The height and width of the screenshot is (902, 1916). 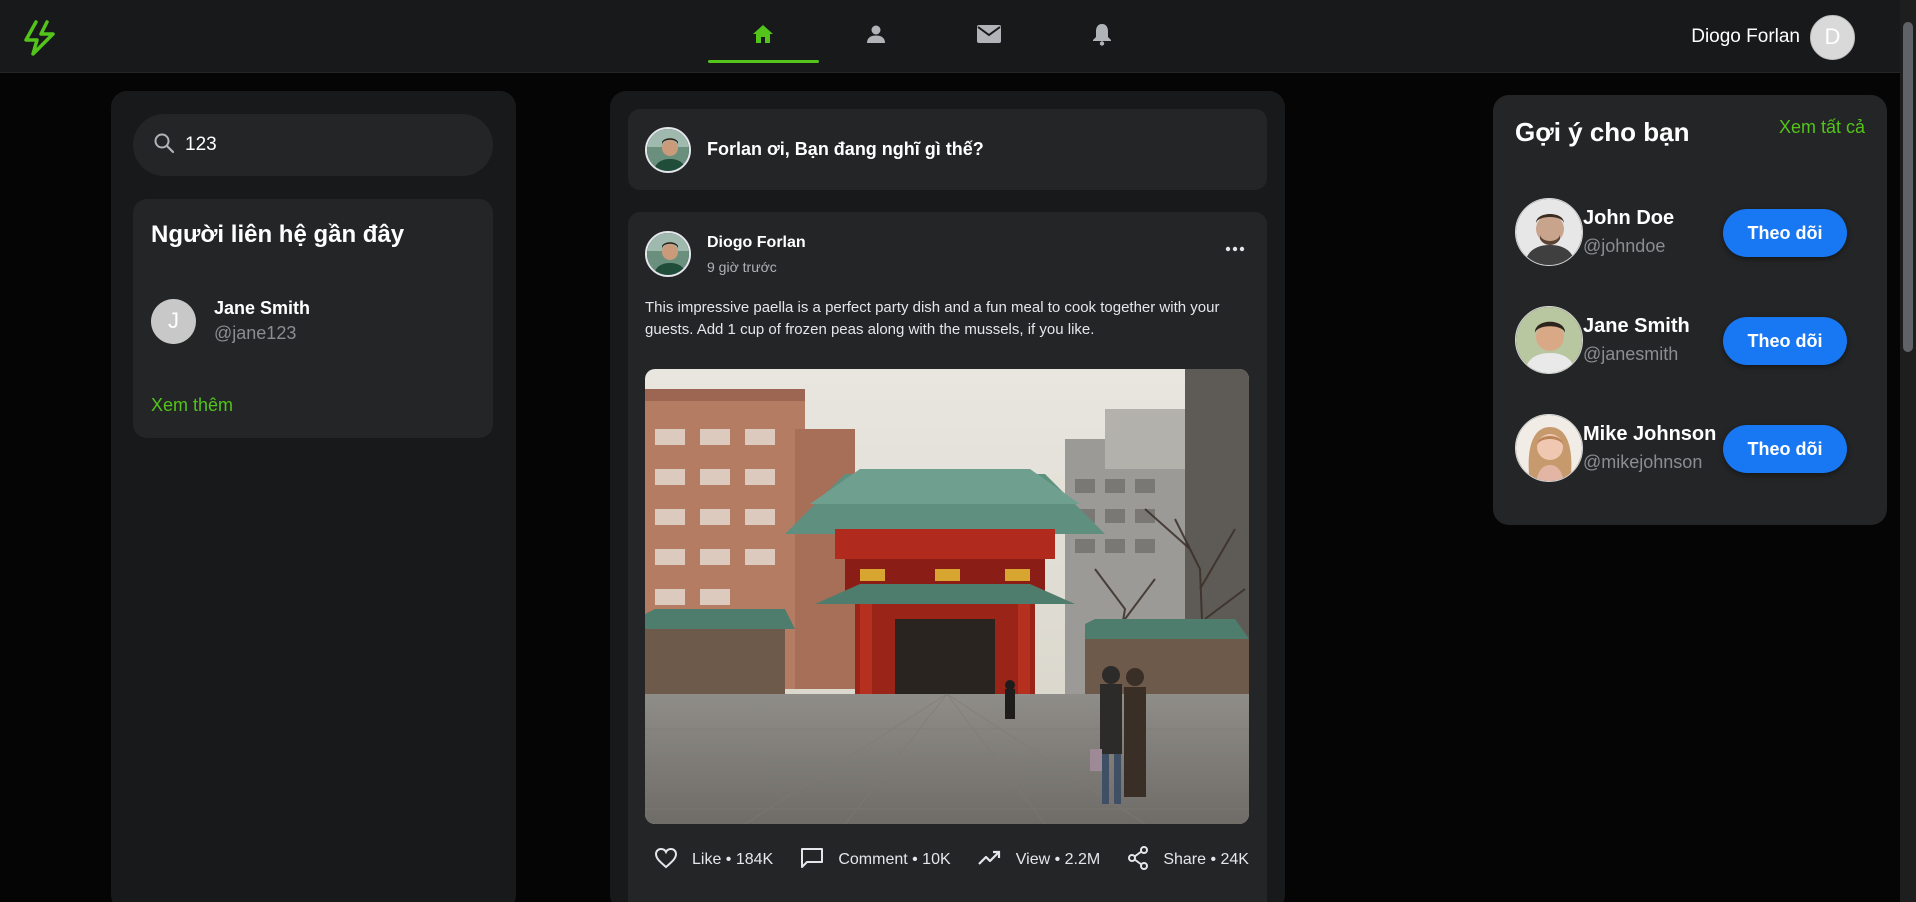 What do you see at coordinates (1206, 859) in the screenshot?
I see `share-count: Share • 24K` at bounding box center [1206, 859].